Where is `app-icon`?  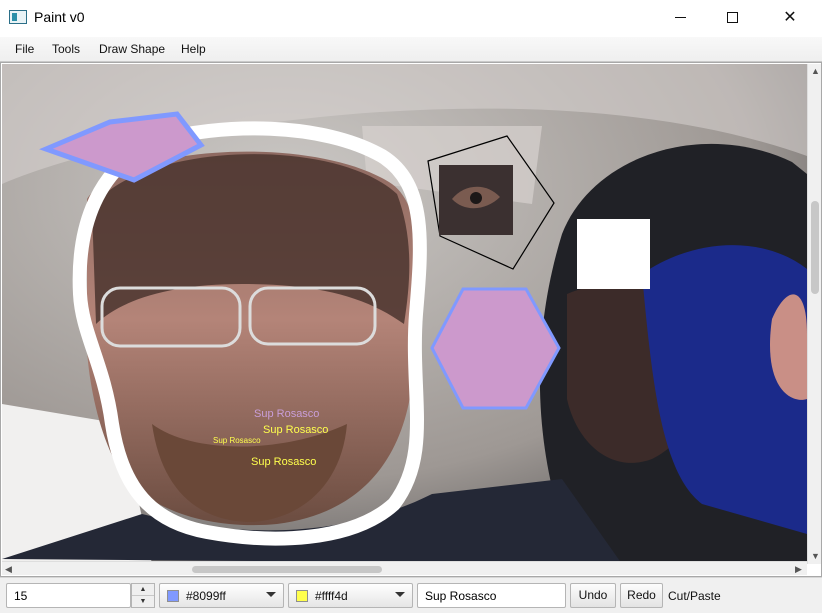 app-icon is located at coordinates (18, 17).